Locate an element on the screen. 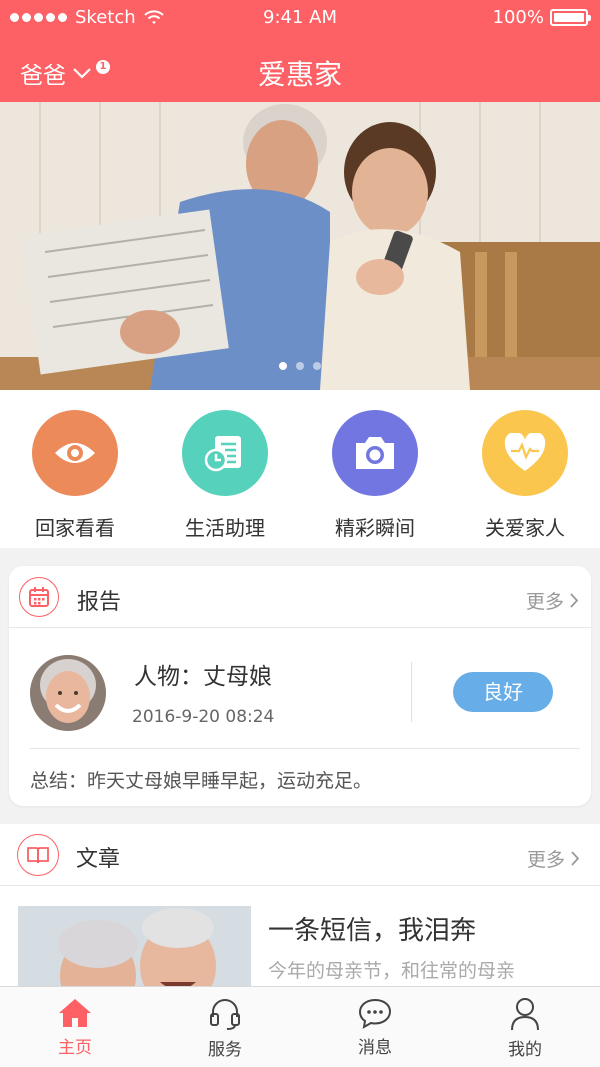  carousel-pager is located at coordinates (300, 366).